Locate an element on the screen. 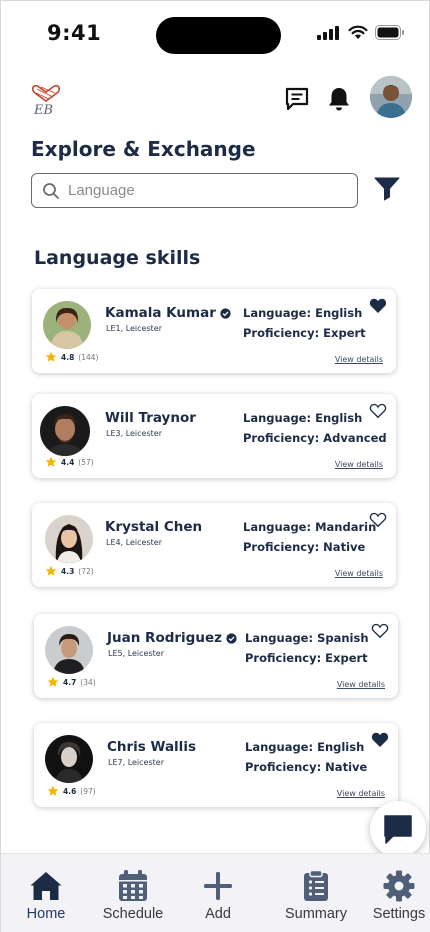 Image resolution: width=430 pixels, height=932 pixels. battery-icon is located at coordinates (389, 32).